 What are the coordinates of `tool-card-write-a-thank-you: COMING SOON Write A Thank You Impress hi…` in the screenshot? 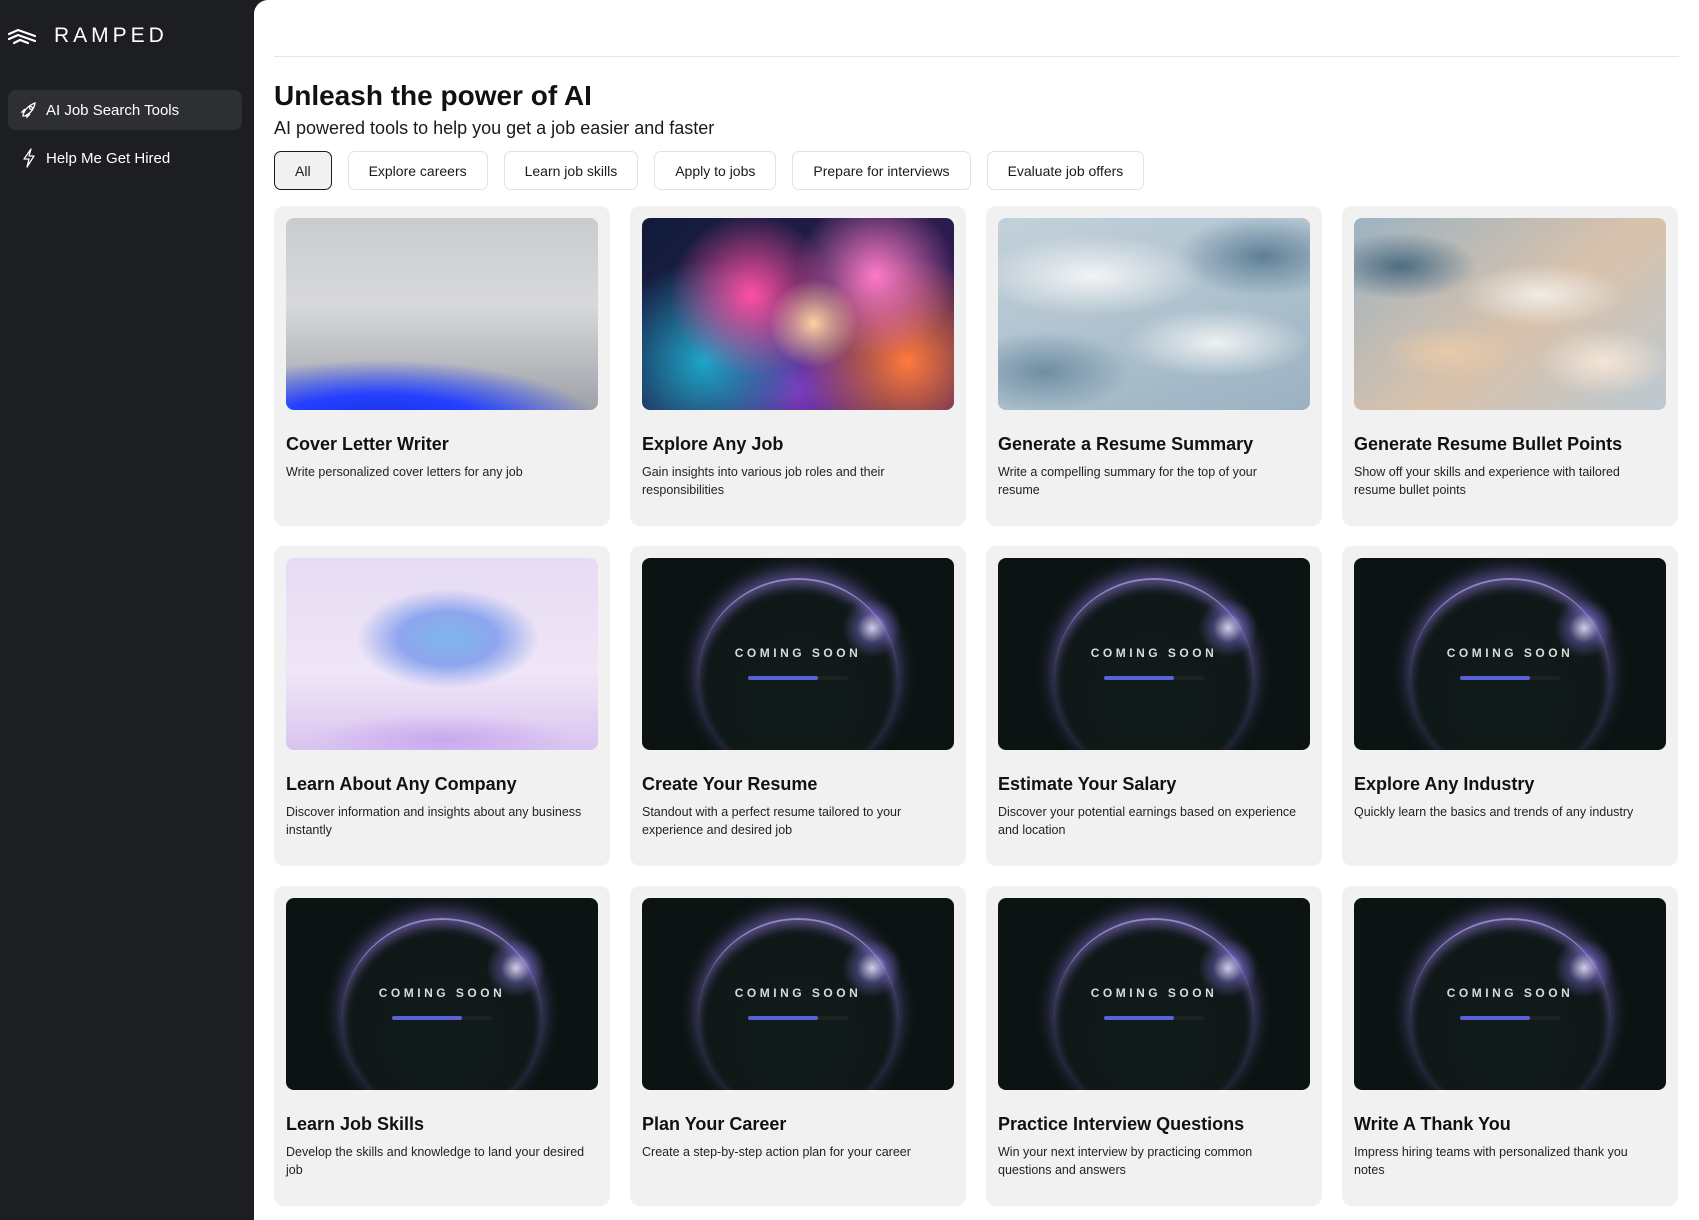 It's located at (1510, 1046).